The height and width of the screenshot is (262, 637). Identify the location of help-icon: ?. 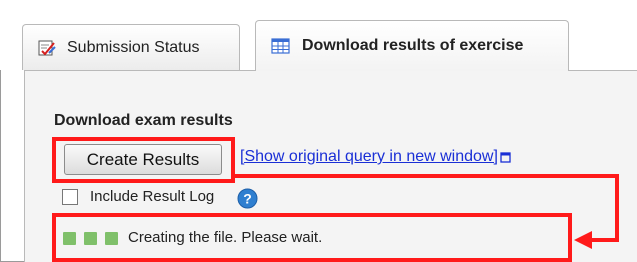
(247, 198).